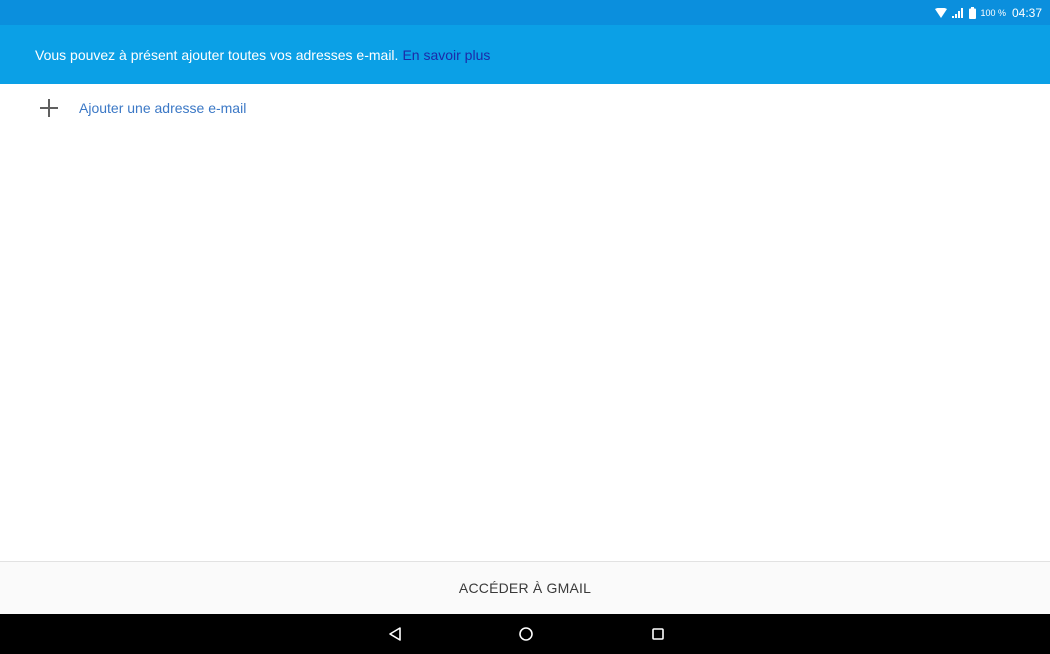  Describe the element at coordinates (1026, 12) in the screenshot. I see `clock: 04:37` at that location.